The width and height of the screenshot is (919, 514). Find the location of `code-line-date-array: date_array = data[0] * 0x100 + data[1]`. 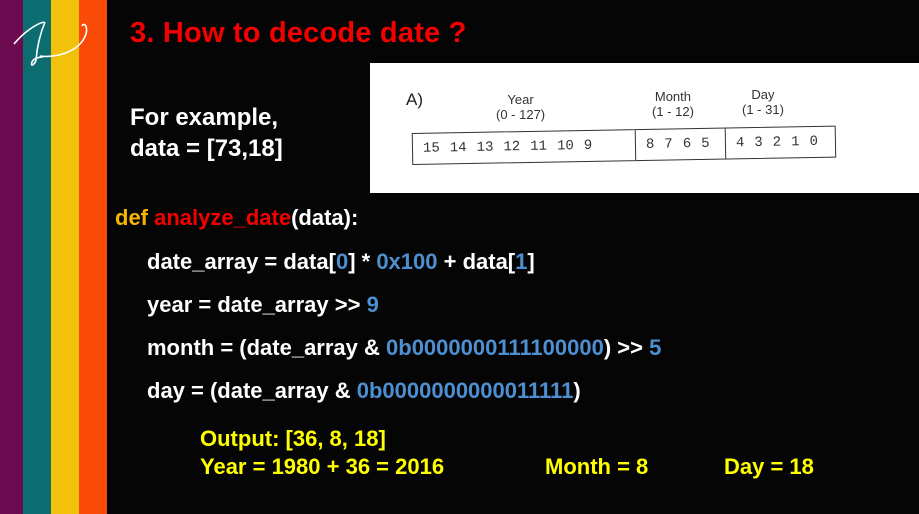

code-line-date-array: date_array = data[0] * 0x100 + data[1] is located at coordinates (341, 262).